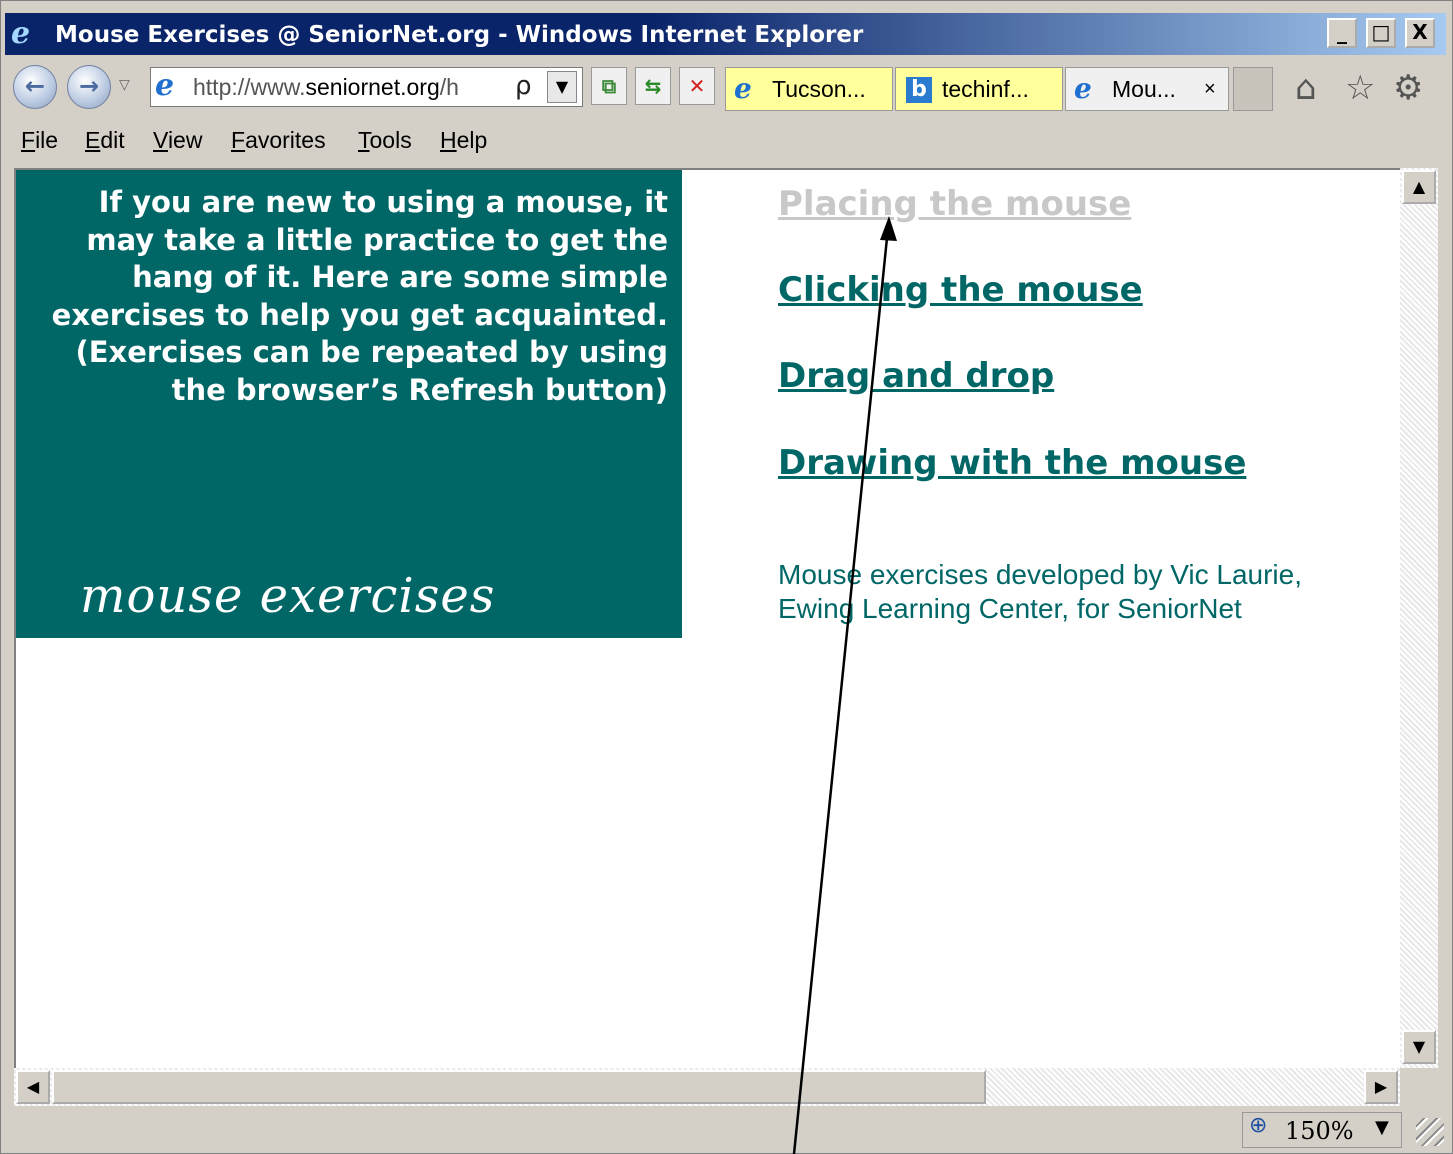  I want to click on tab-mouse-exercises: e Mou... ×, so click(1147, 89).